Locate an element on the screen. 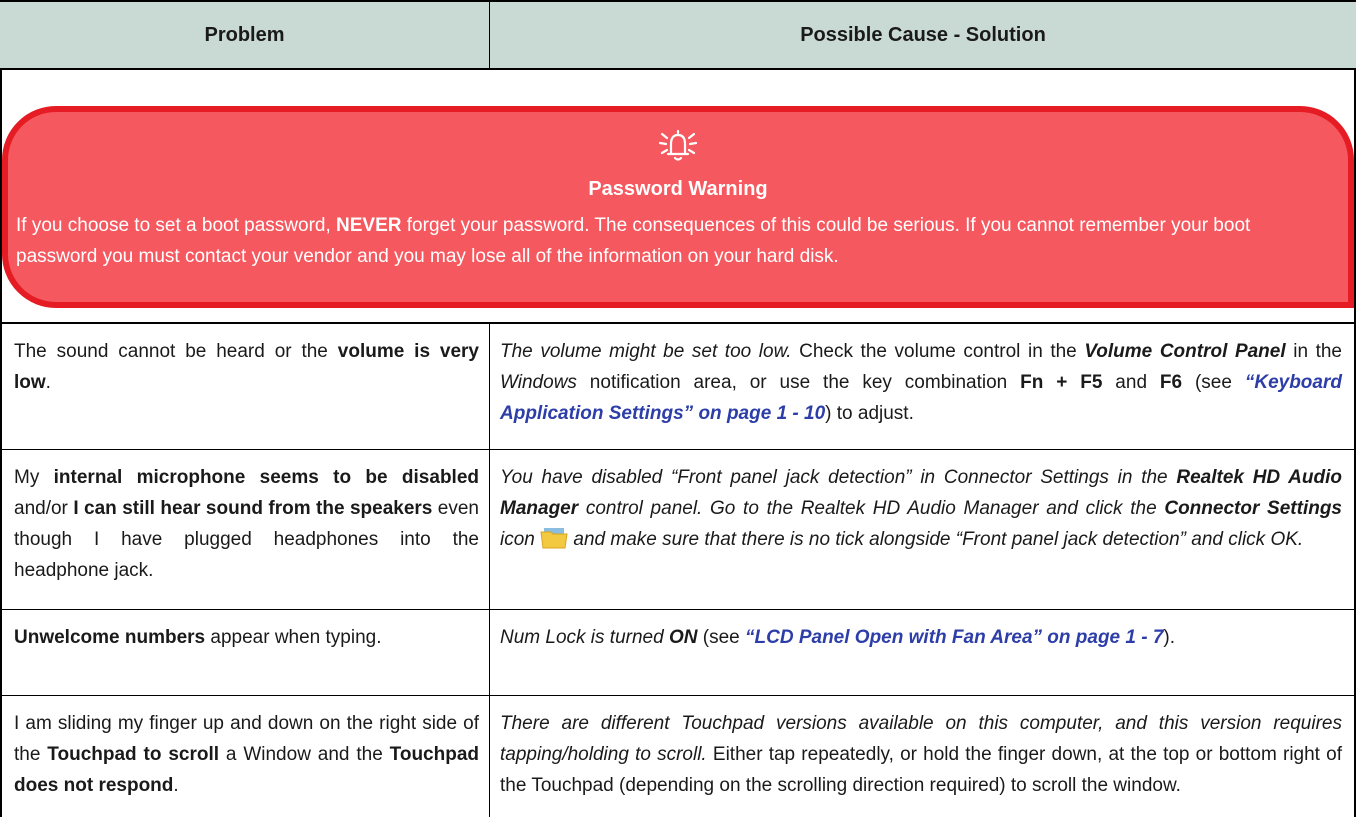 The image size is (1356, 817). solution-text-italic: Num Lock is turned is located at coordinates (584, 637).